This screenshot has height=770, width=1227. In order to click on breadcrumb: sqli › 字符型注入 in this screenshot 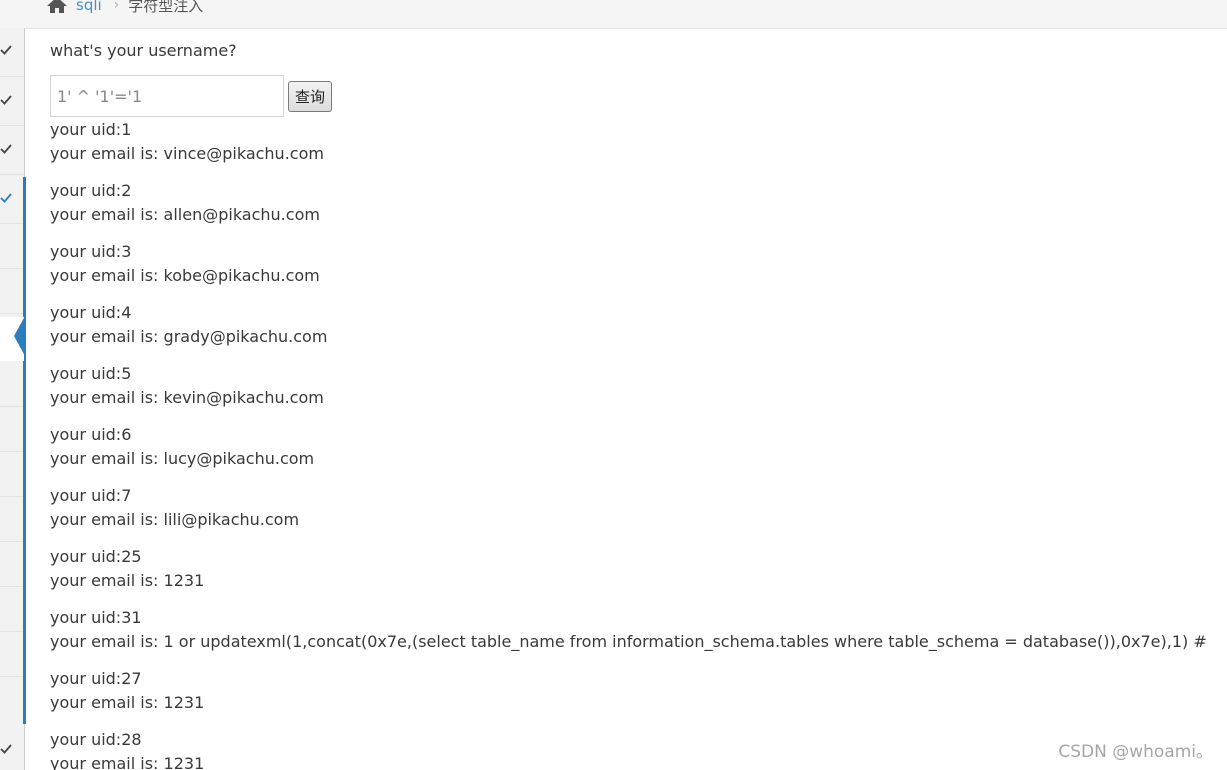, I will do `click(124, 9)`.